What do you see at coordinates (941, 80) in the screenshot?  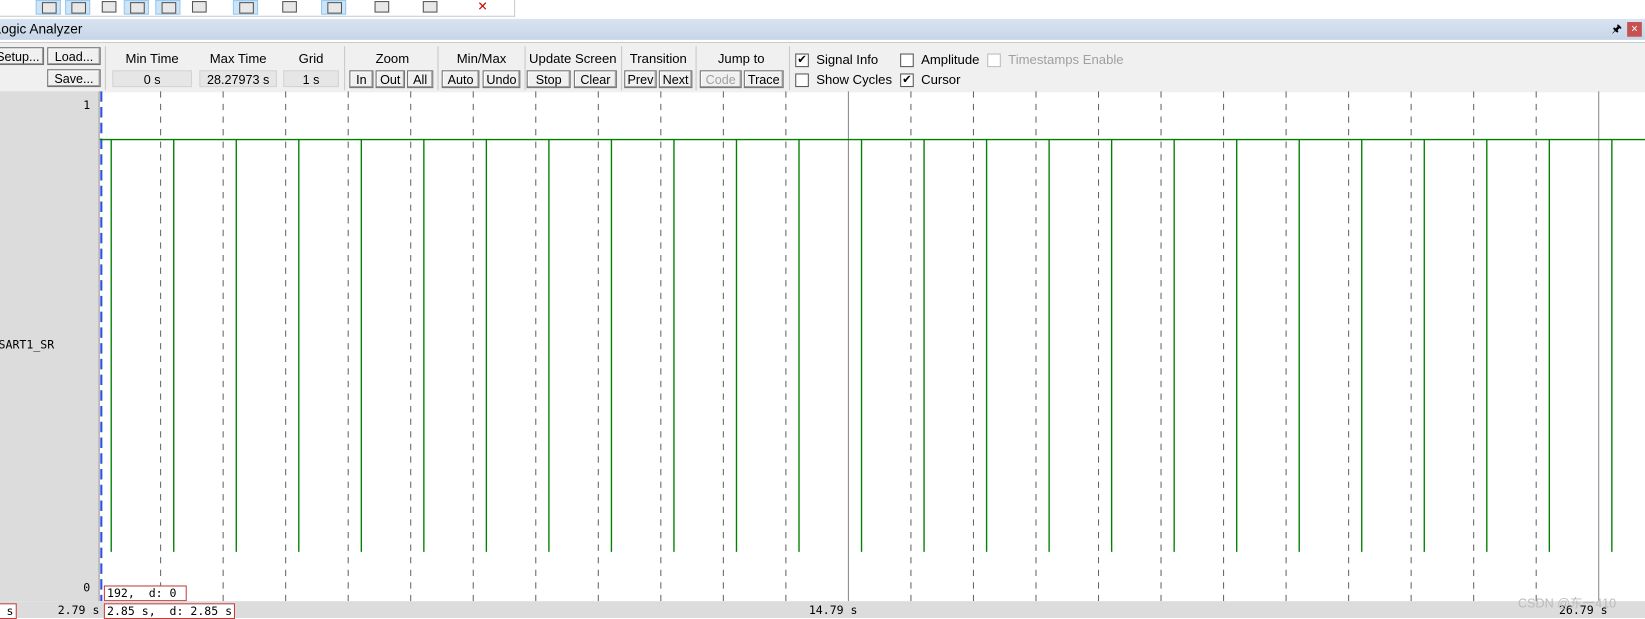 I see `cursor-label: Cursor` at bounding box center [941, 80].